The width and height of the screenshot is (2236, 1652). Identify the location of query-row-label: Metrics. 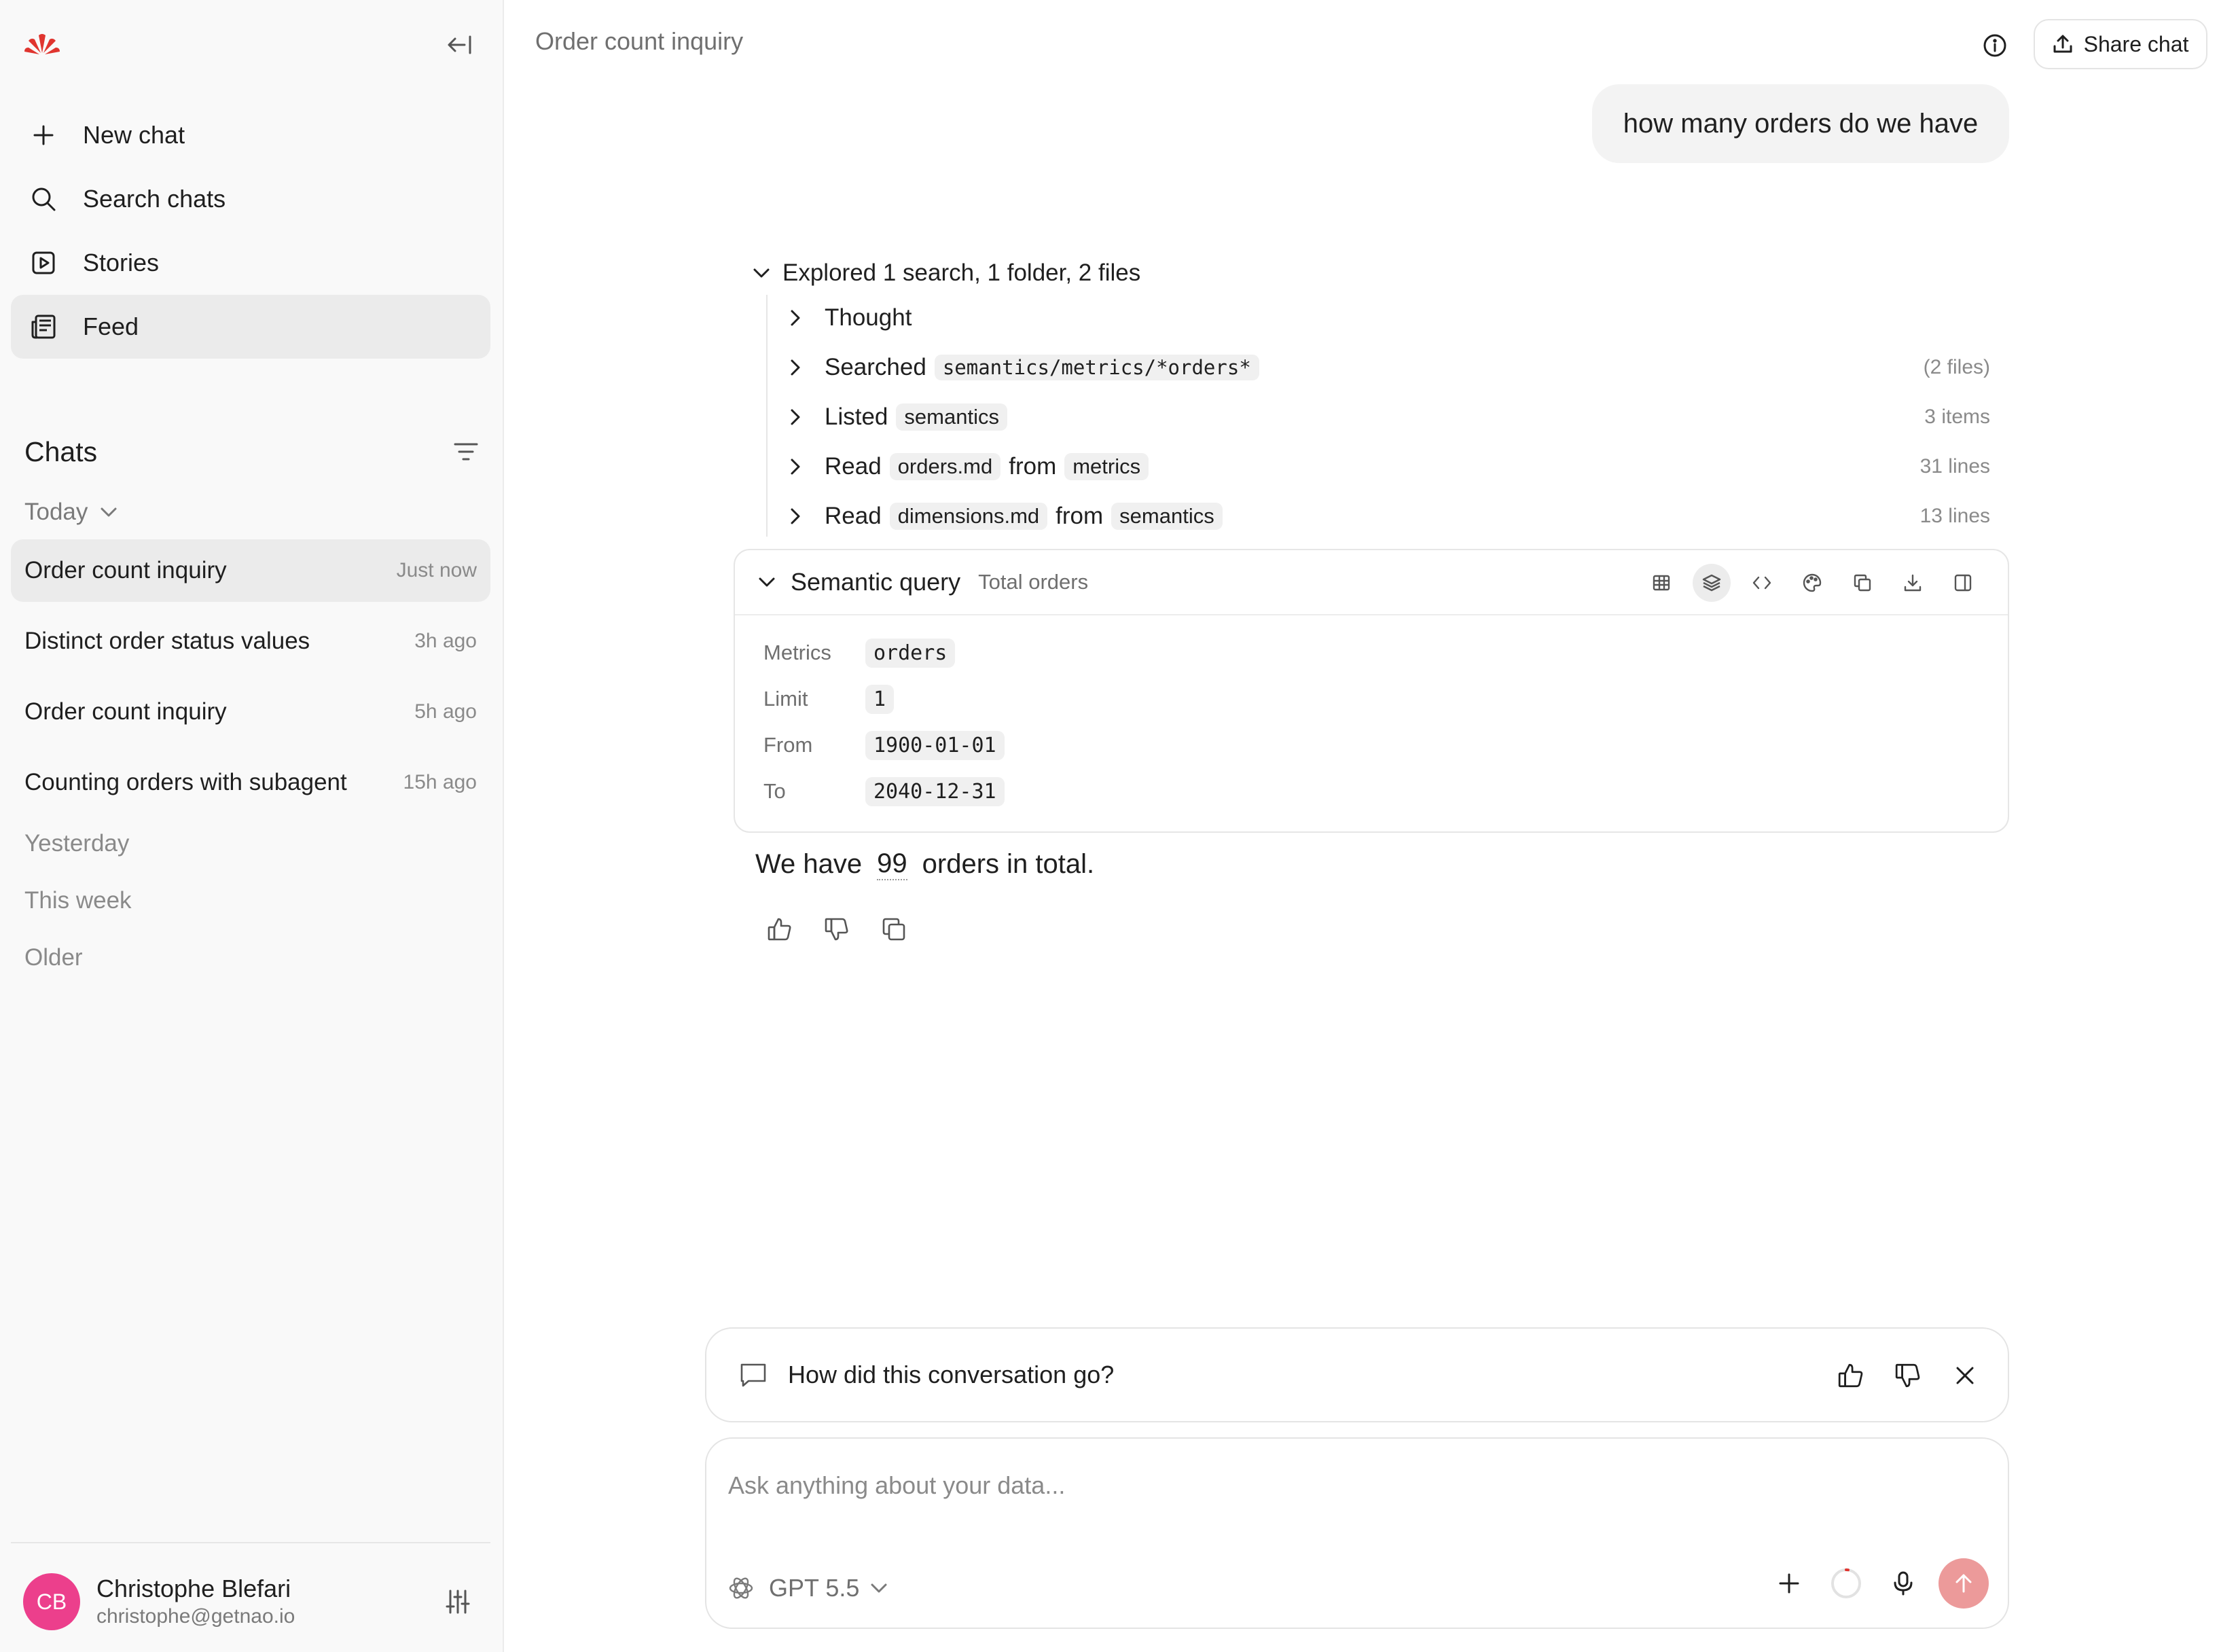
(797, 652).